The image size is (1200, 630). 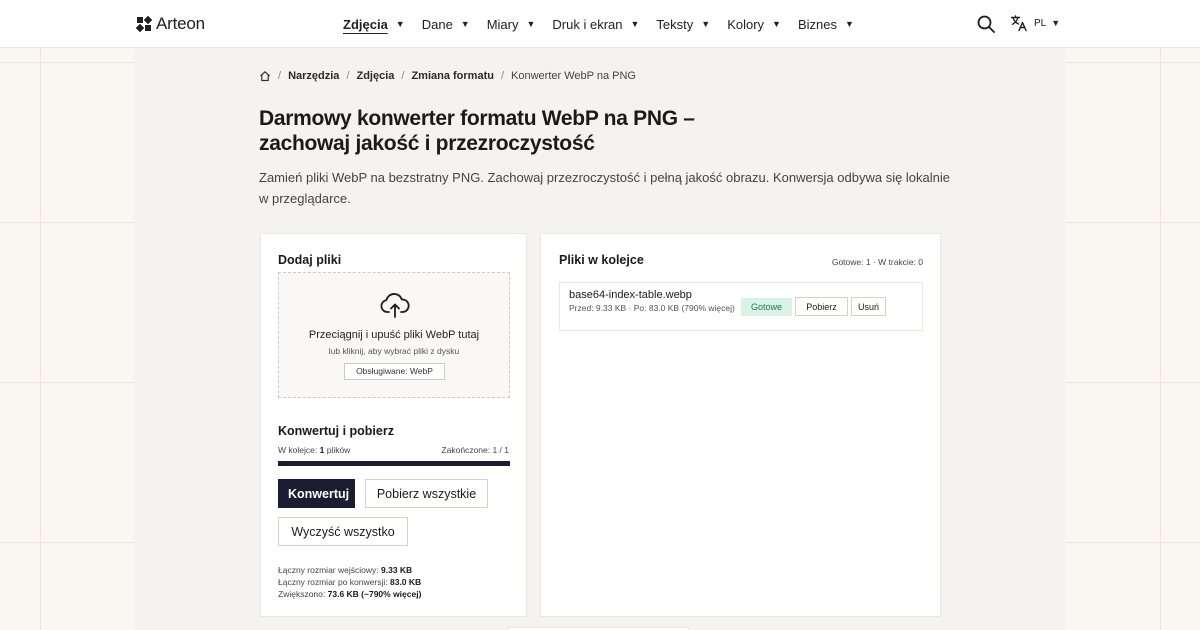 I want to click on progress-bar, so click(x=394, y=463).